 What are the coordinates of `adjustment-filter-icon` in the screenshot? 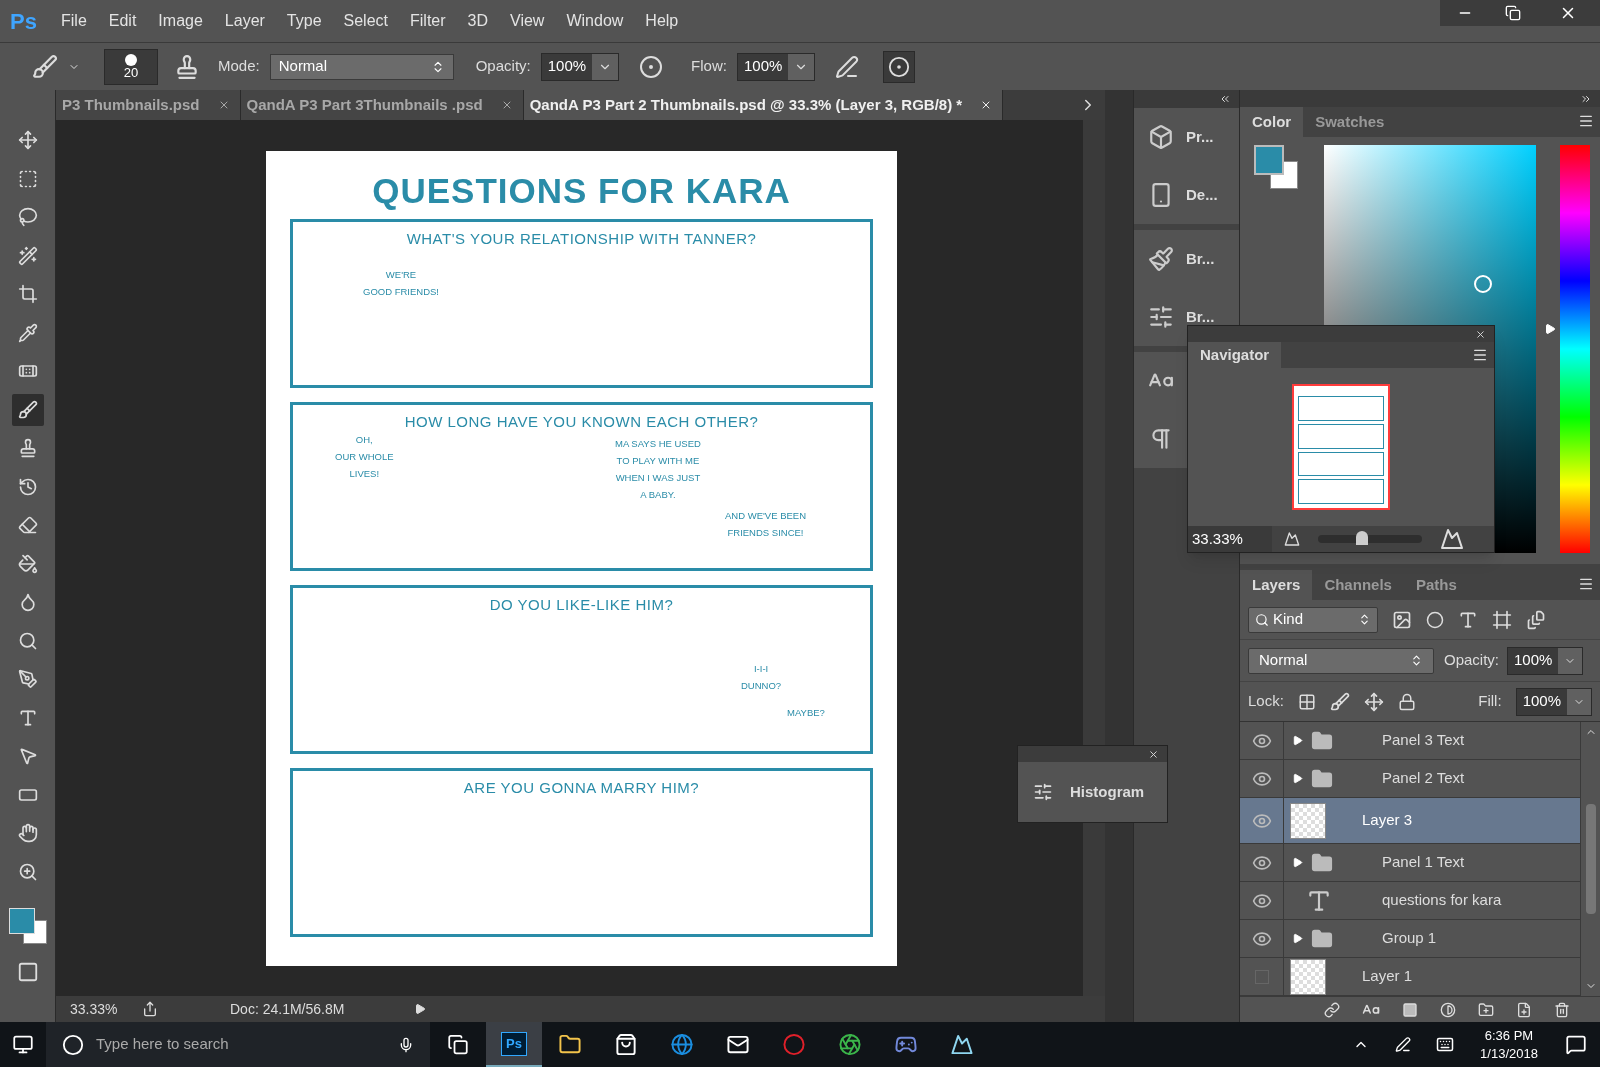 It's located at (1435, 619).